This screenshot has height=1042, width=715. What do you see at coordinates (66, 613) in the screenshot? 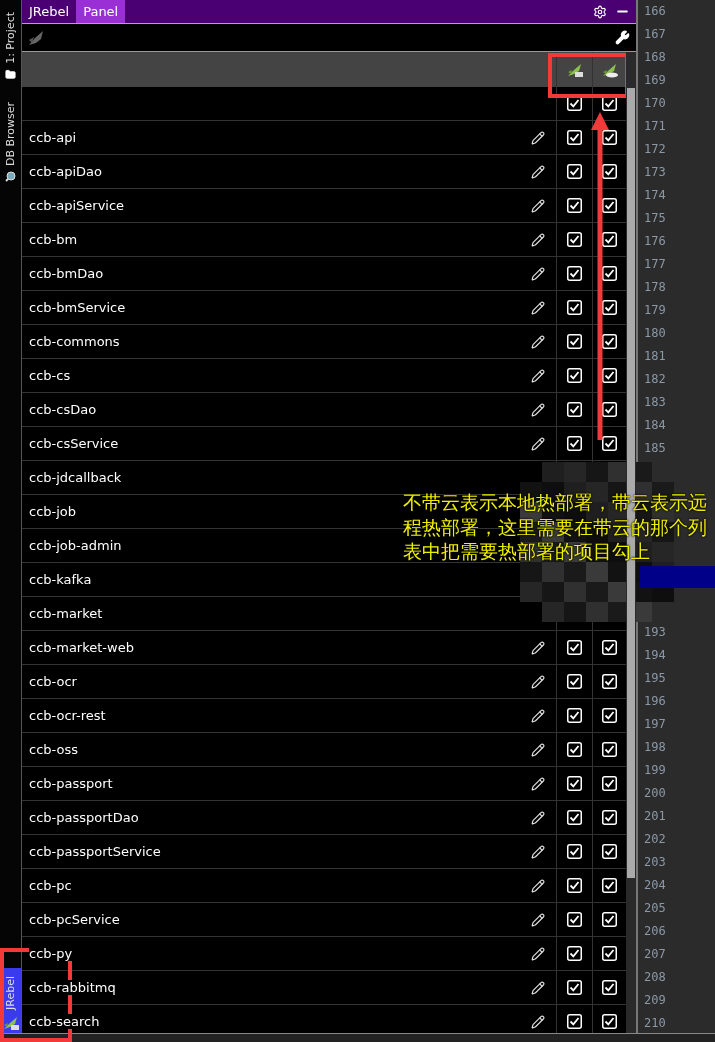
I see `project-name: ccb-market` at bounding box center [66, 613].